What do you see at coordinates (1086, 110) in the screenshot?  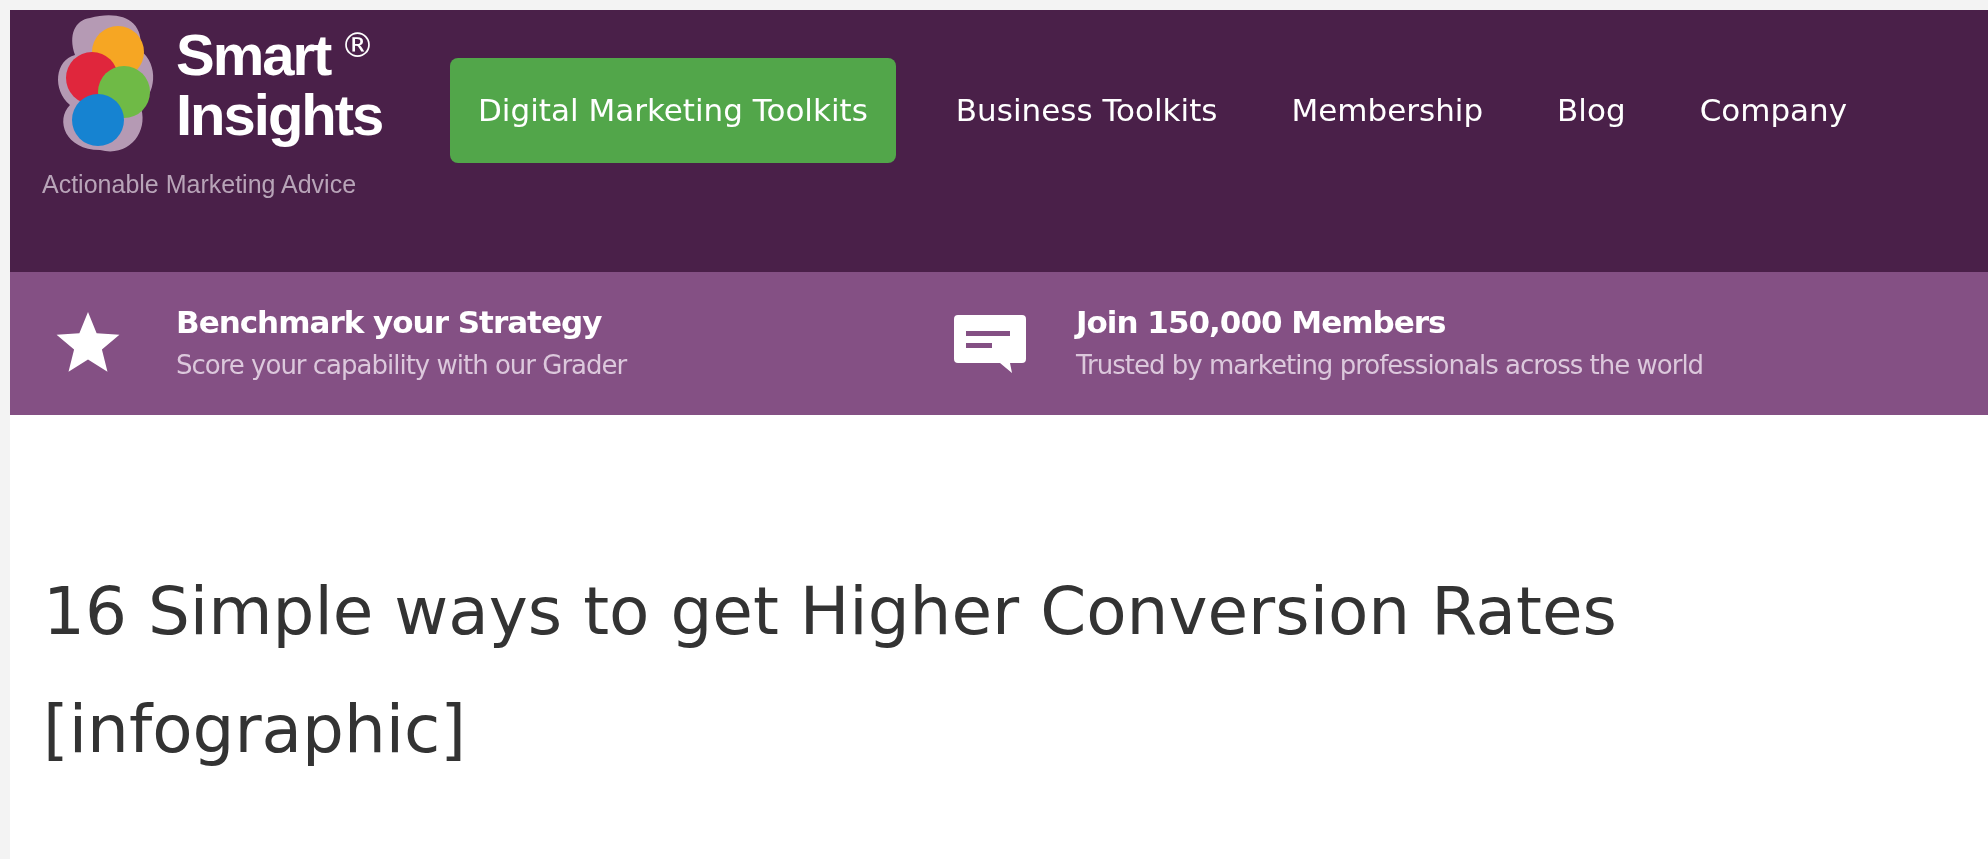 I see `nav-link: Business Toolkits` at bounding box center [1086, 110].